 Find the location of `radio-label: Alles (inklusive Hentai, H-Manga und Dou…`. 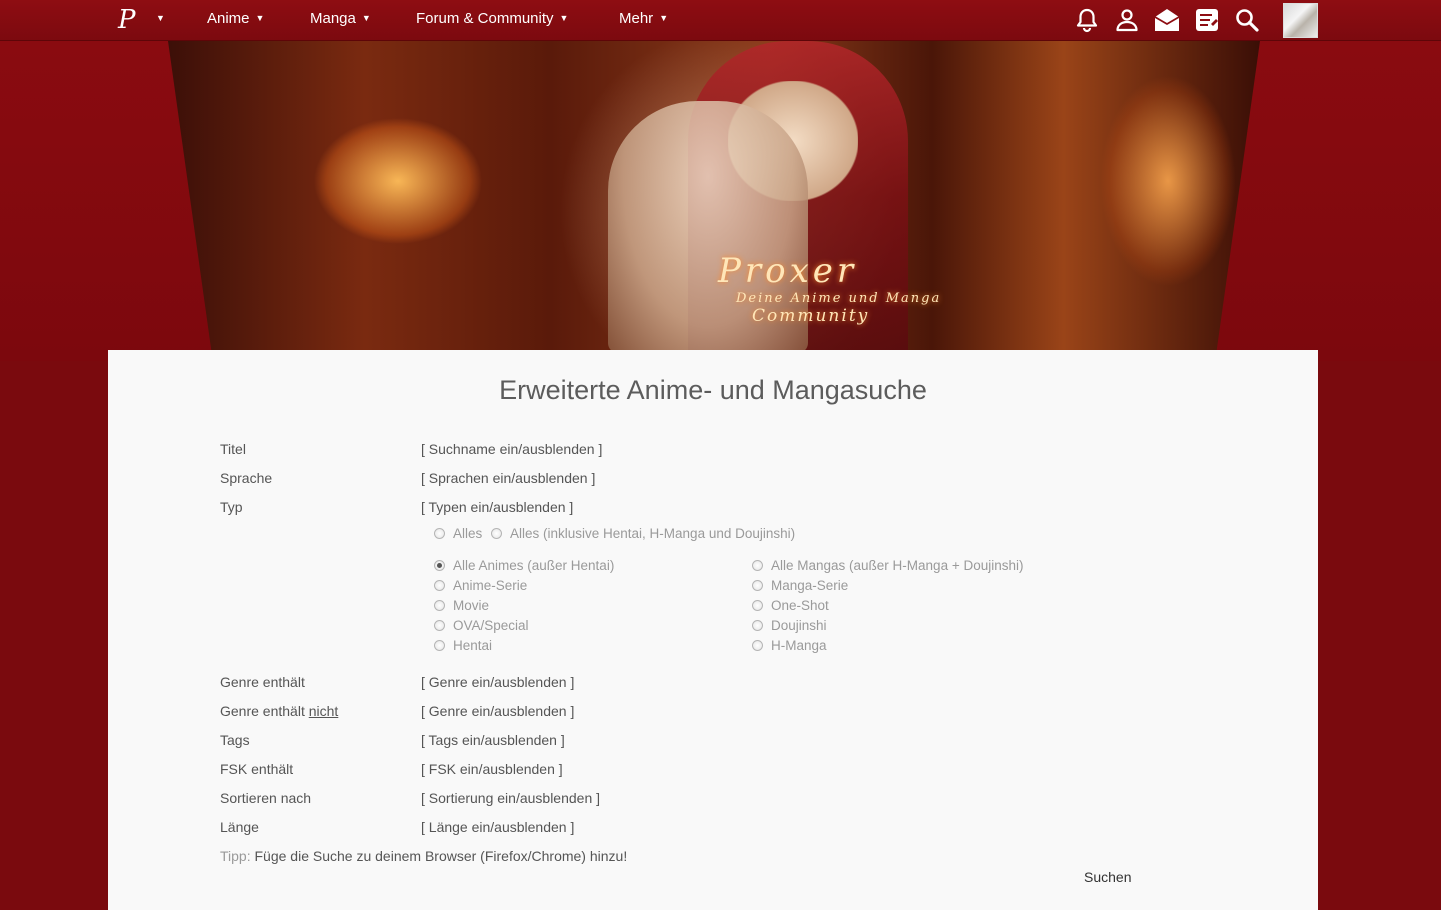

radio-label: Alles (inklusive Hentai, H-Manga und Dou… is located at coordinates (653, 533).